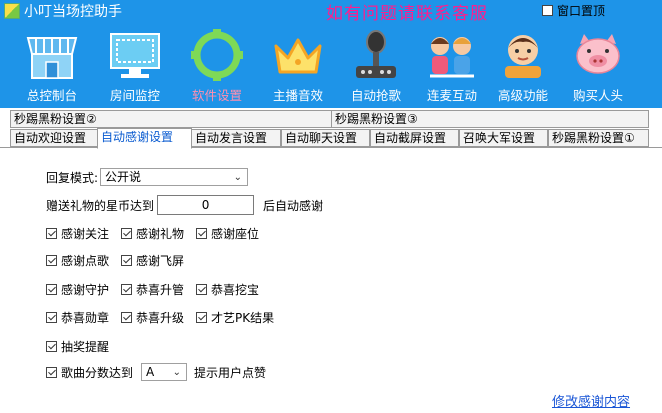 Image resolution: width=662 pixels, height=413 pixels. I want to click on checkbox-thank-follow: 感谢关注, so click(77, 233).